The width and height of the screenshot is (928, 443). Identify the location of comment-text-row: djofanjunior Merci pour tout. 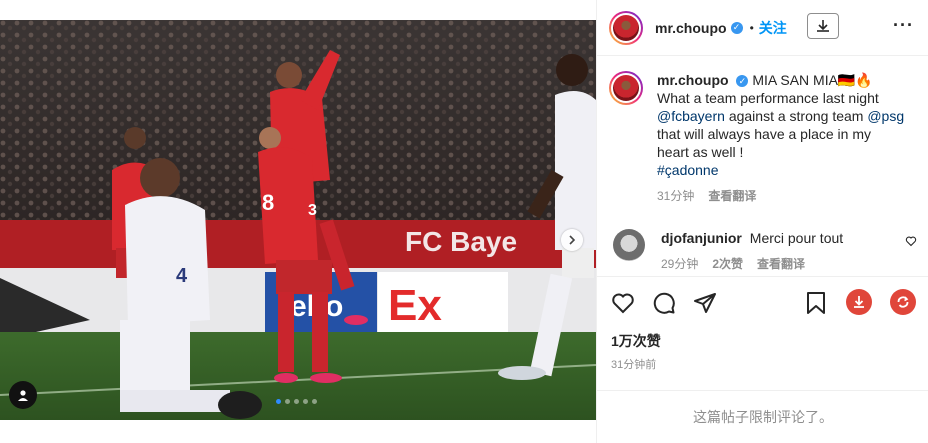
(776, 238).